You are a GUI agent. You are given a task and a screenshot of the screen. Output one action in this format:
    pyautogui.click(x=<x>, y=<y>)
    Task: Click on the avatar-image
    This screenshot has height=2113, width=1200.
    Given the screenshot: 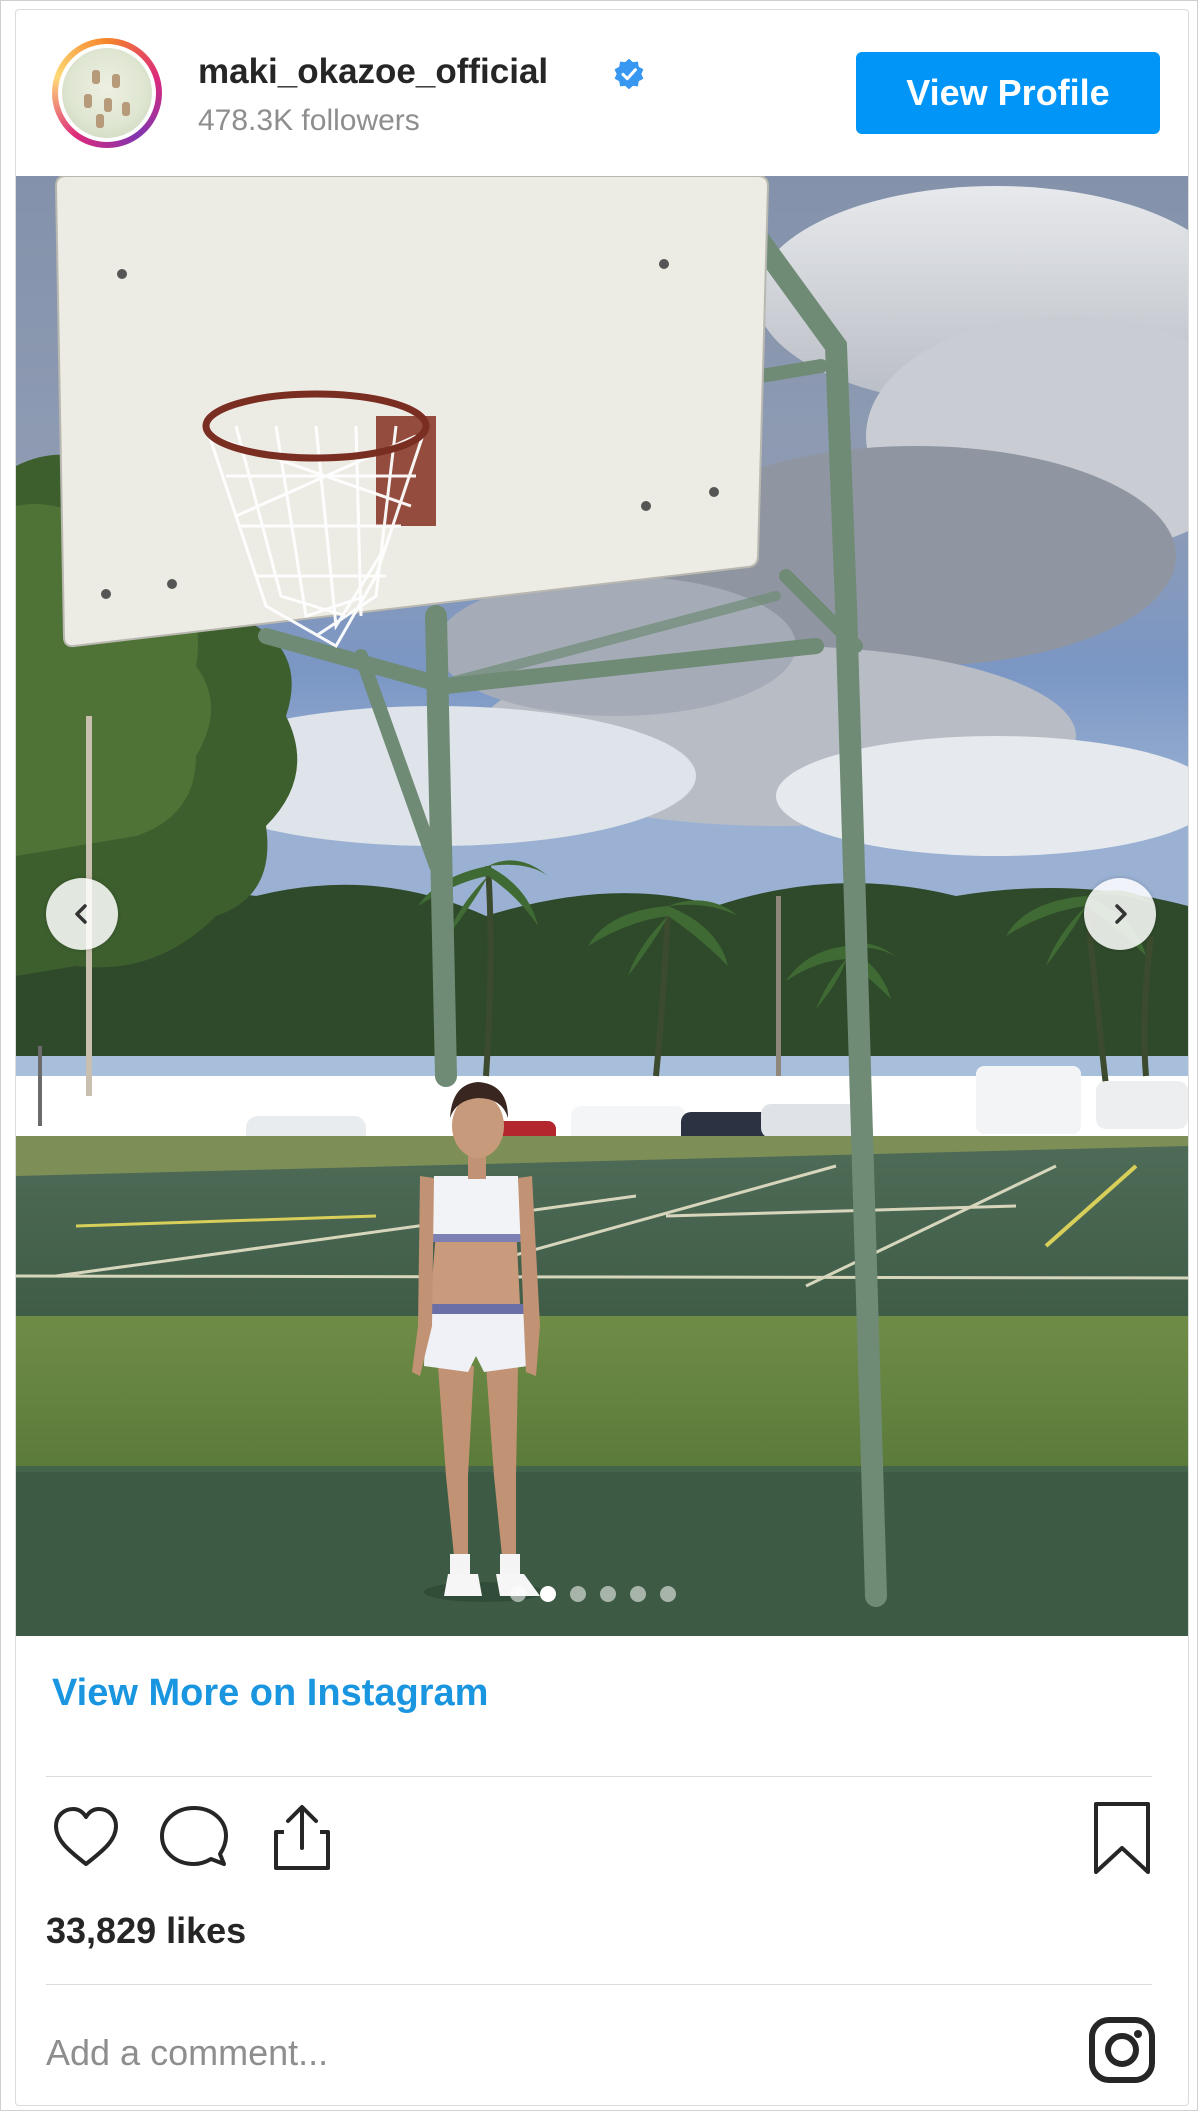 What is the action you would take?
    pyautogui.click(x=107, y=93)
    